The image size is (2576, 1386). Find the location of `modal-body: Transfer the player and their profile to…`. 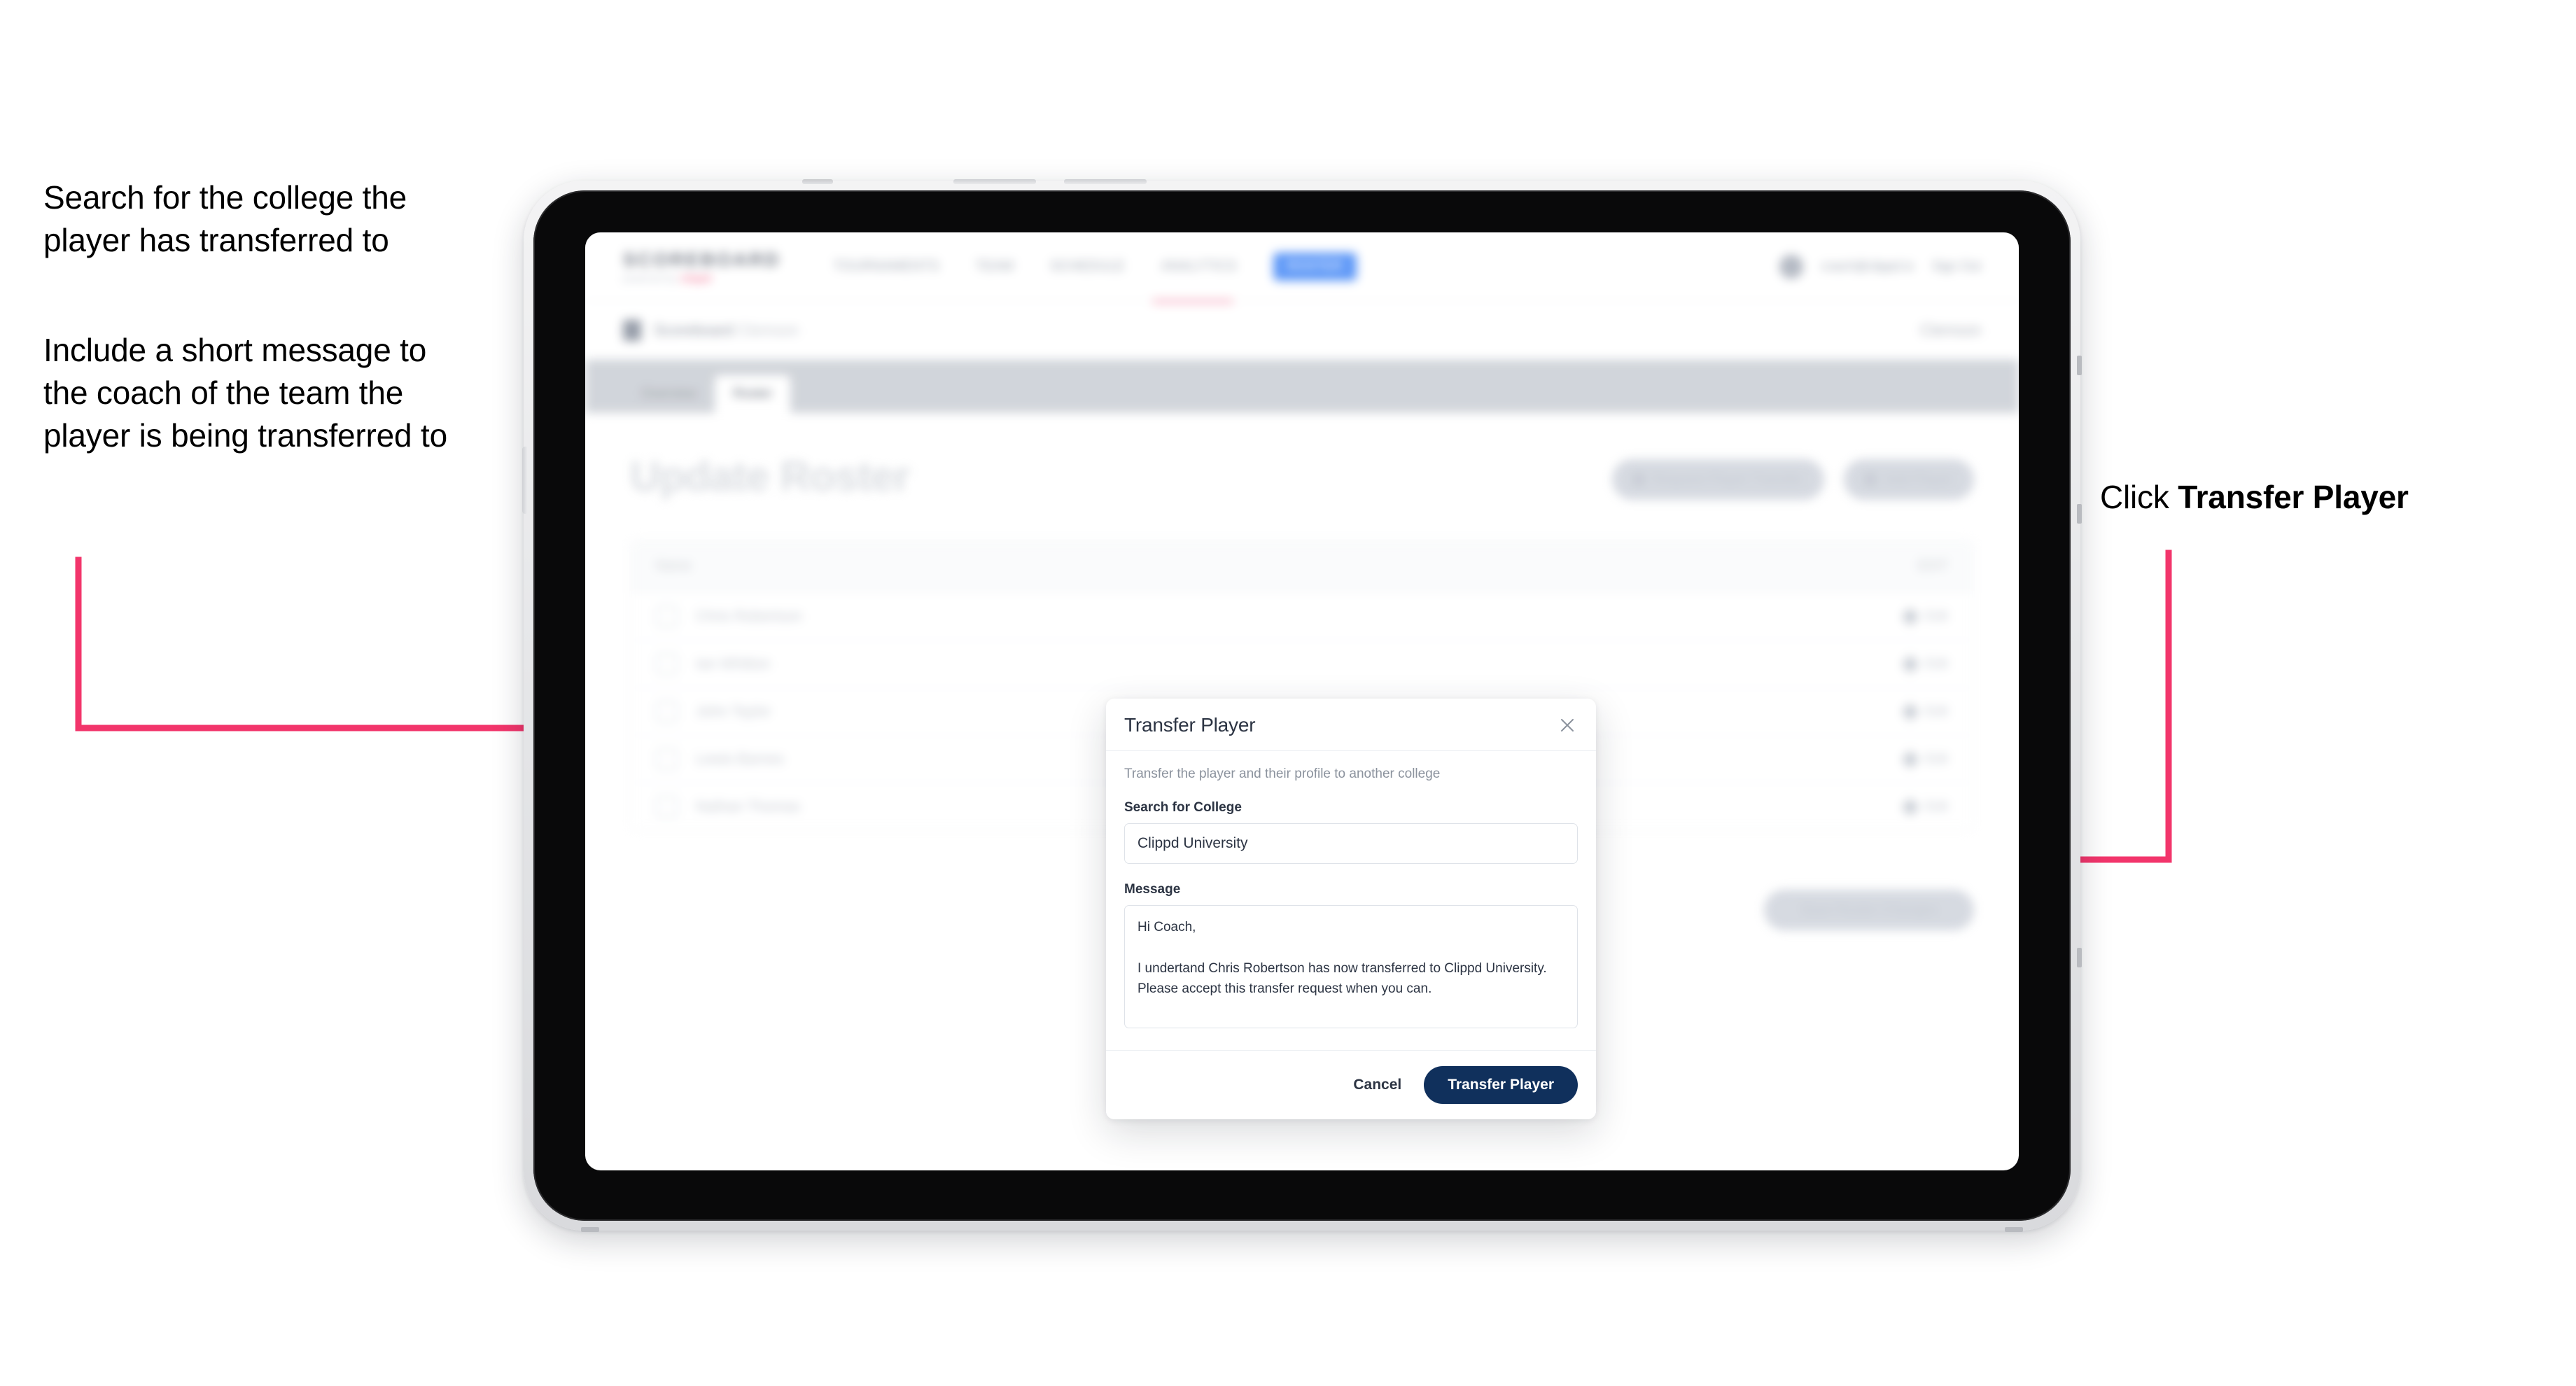

modal-body: Transfer the player and their profile to… is located at coordinates (1351, 900).